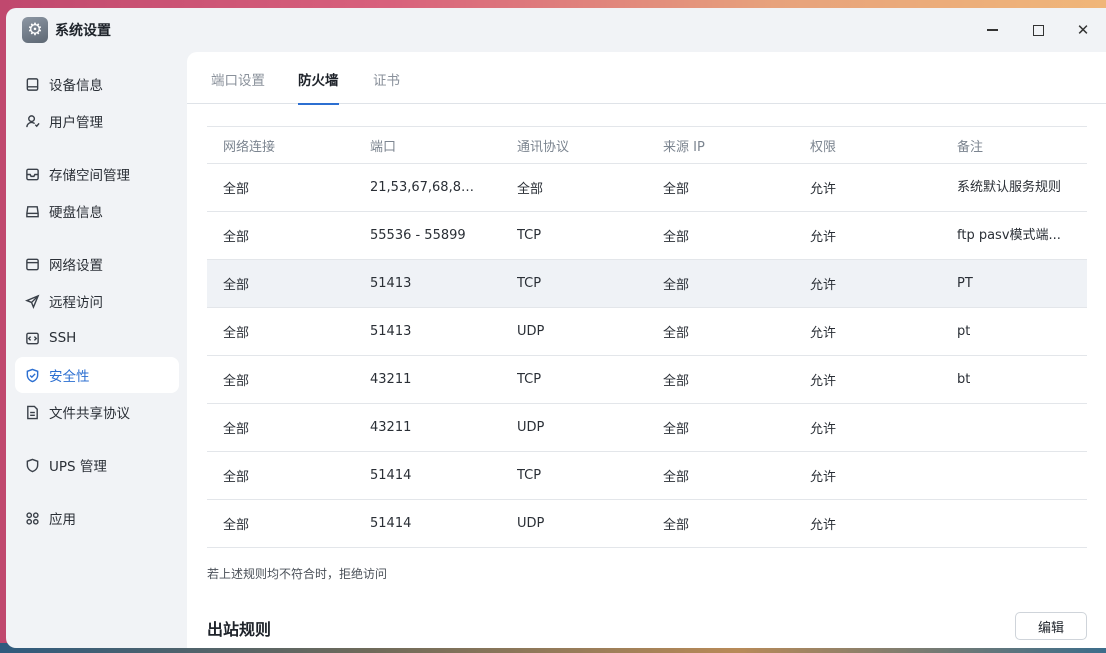 The image size is (1106, 653). I want to click on table-row: 全部 43211 UDP 全部 允许, so click(647, 428).